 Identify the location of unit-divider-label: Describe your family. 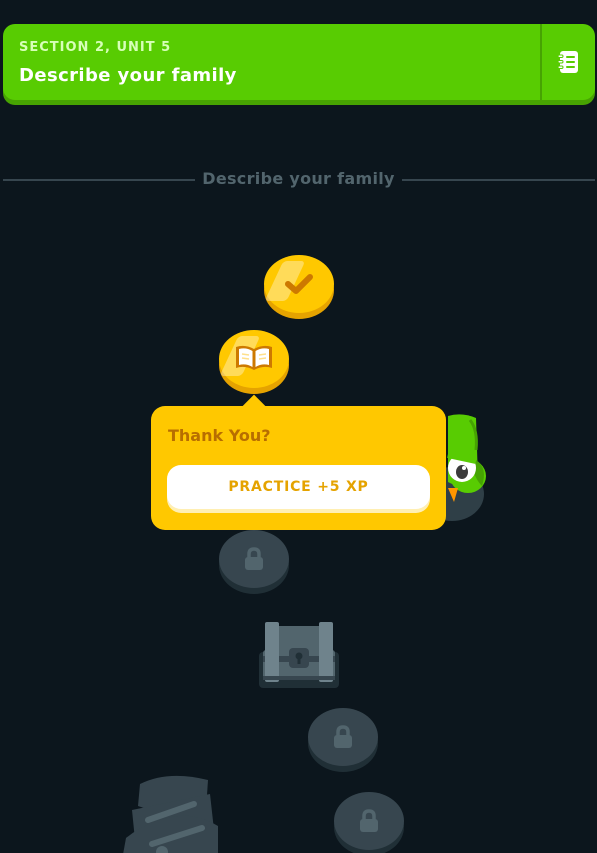
(298, 178).